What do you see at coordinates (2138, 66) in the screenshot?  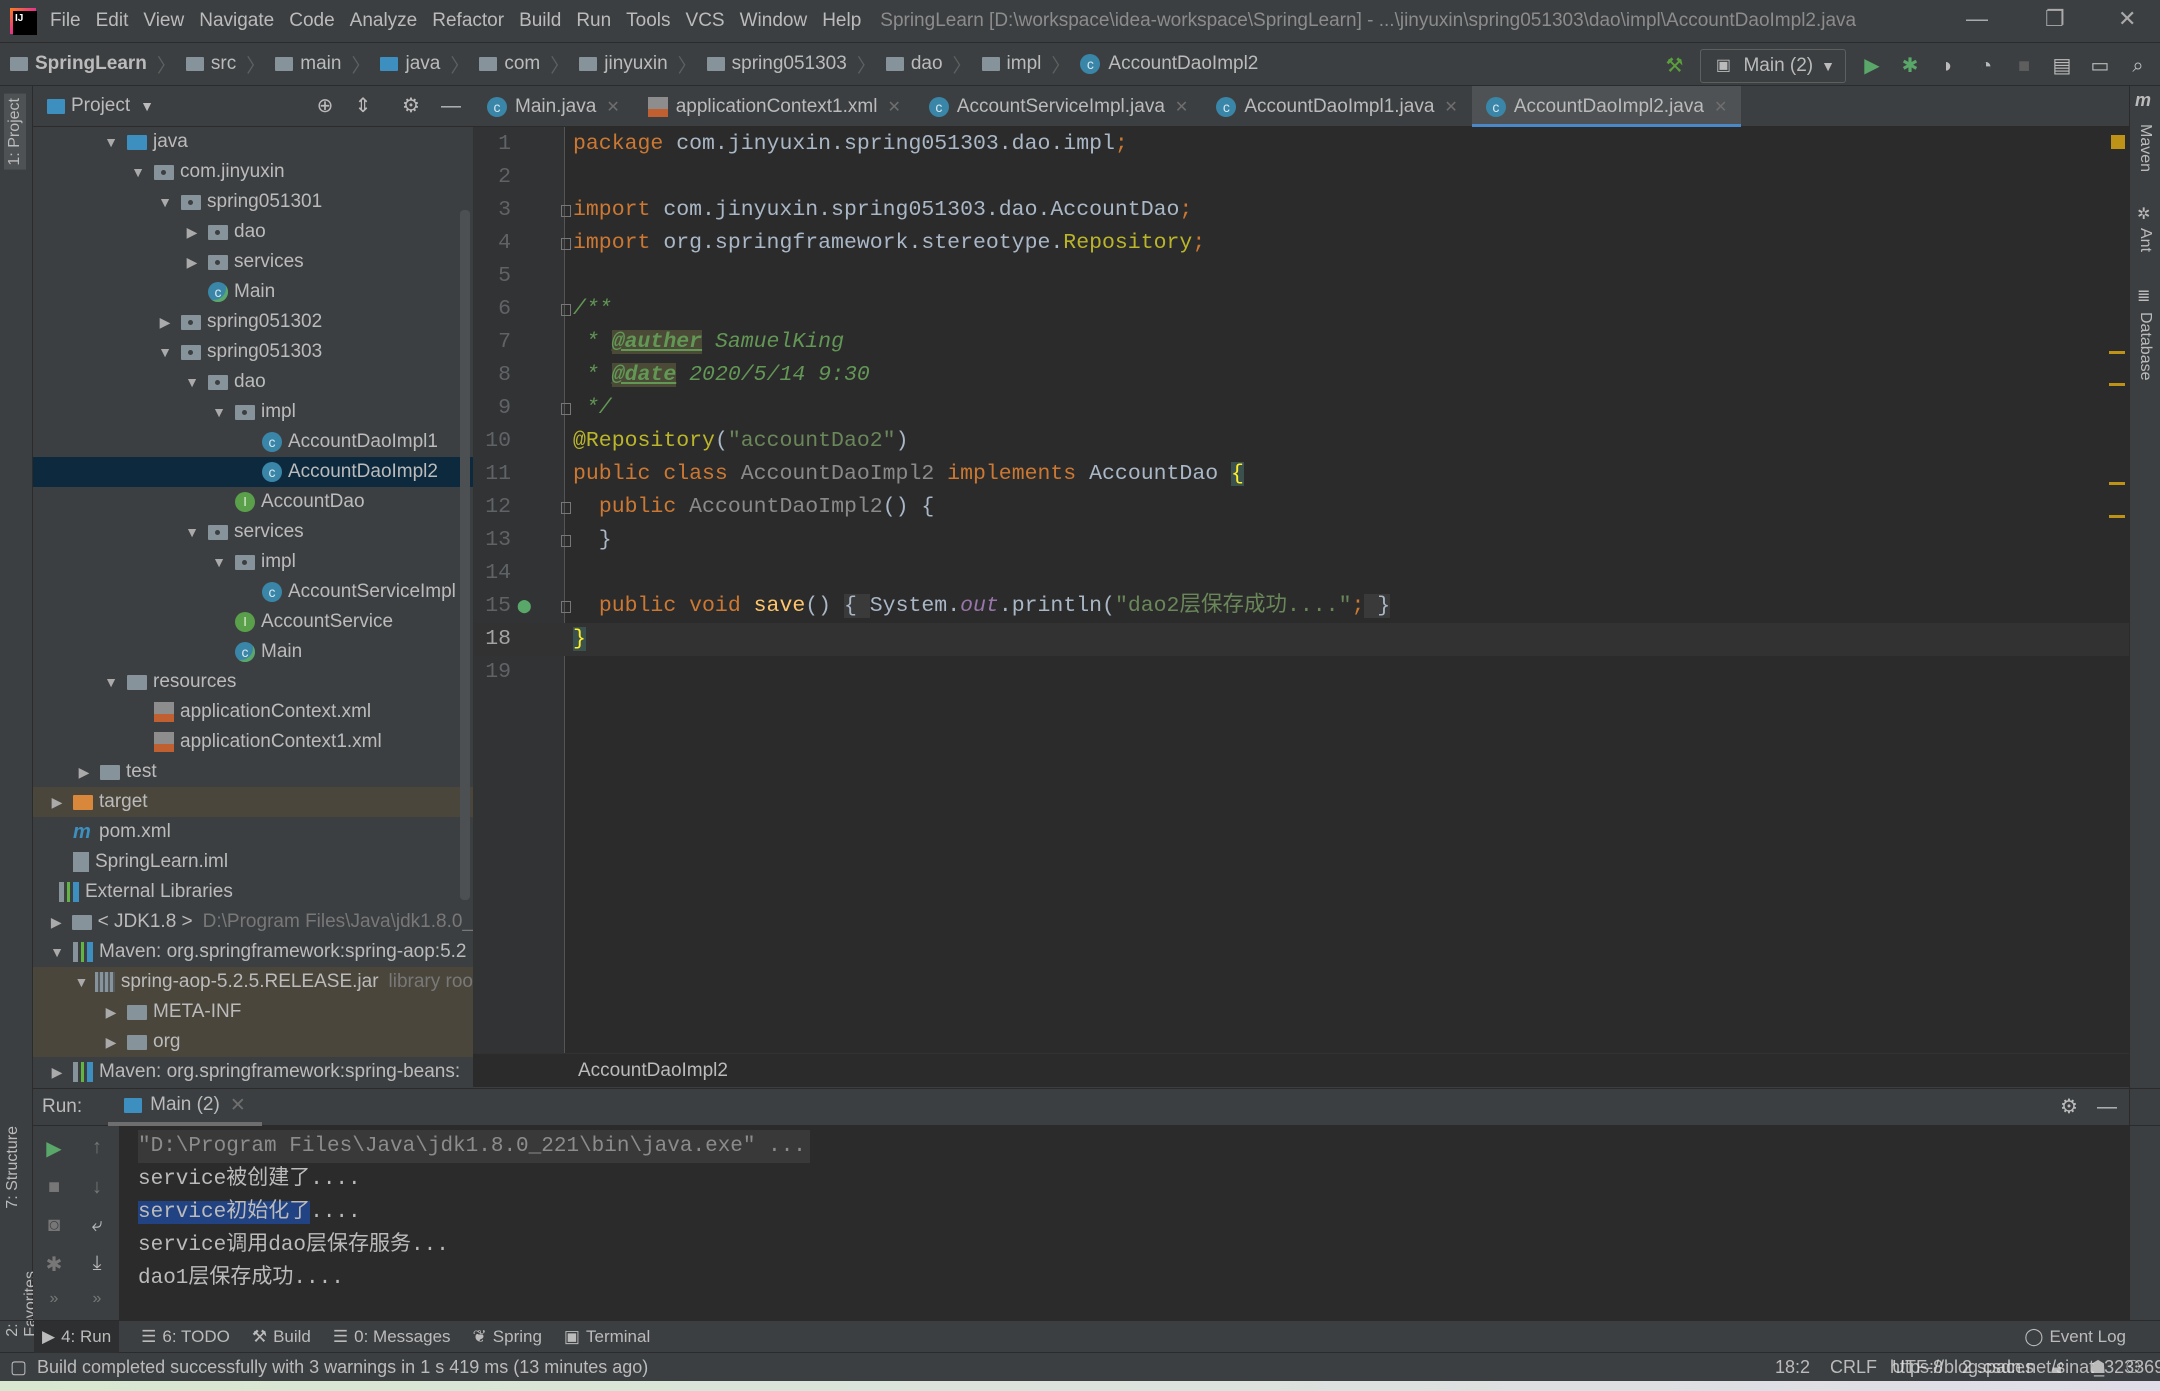 I see `search-icon: ⌕` at bounding box center [2138, 66].